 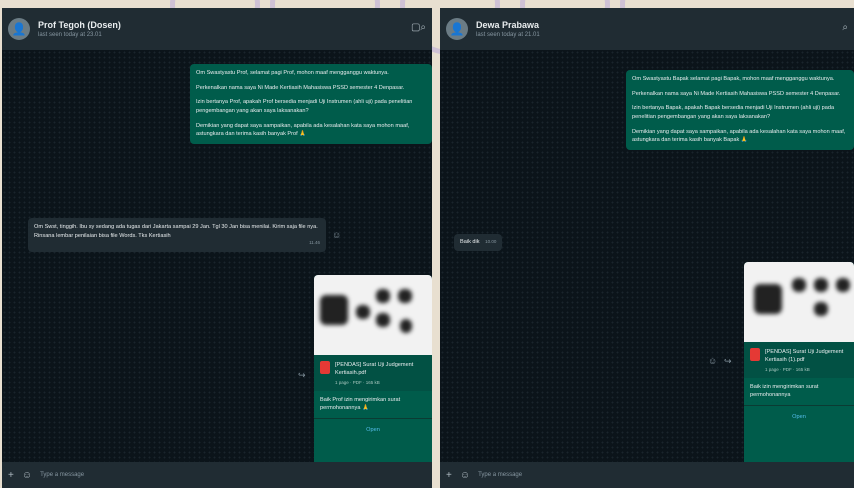 What do you see at coordinates (508, 25) in the screenshot?
I see `contact-name: Dewa Prabawa` at bounding box center [508, 25].